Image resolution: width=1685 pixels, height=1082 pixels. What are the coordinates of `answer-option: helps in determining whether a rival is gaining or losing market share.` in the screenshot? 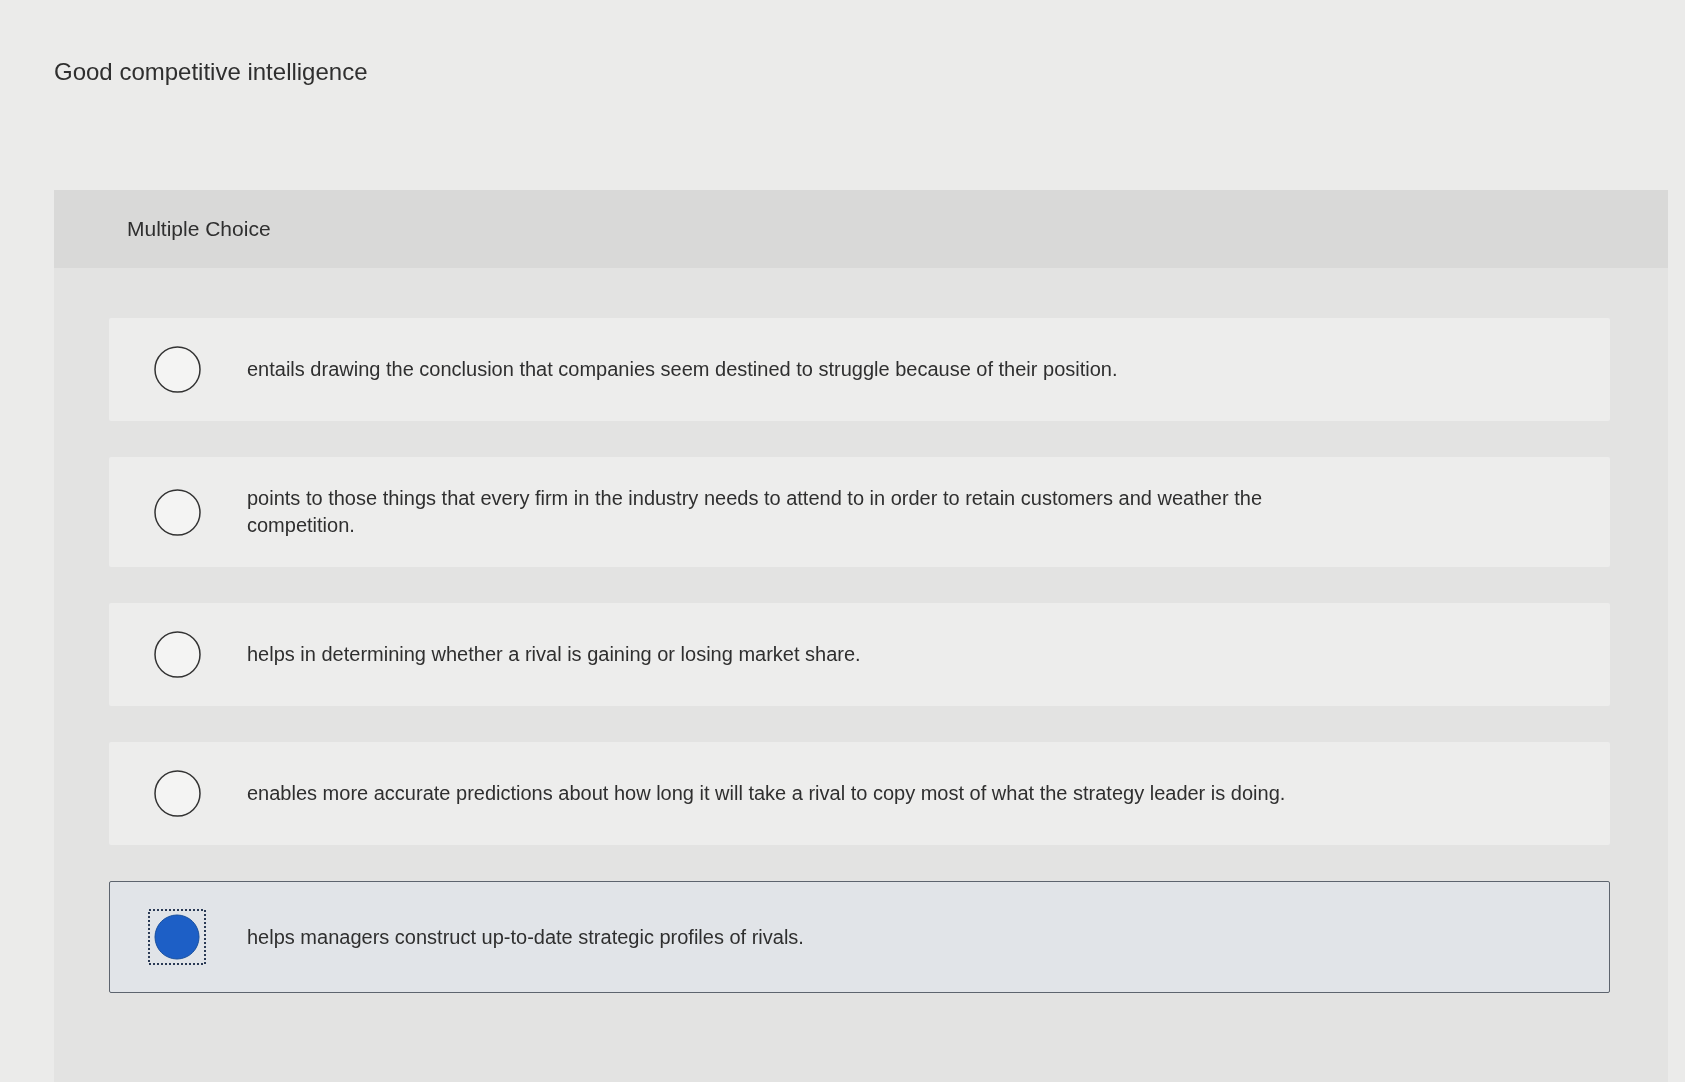 It's located at (859, 654).